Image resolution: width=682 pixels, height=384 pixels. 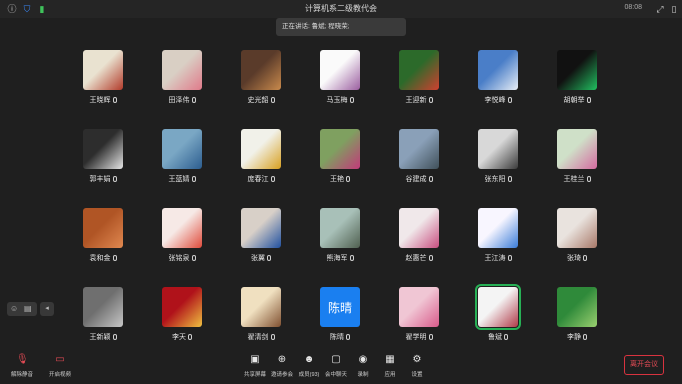 What do you see at coordinates (258, 337) in the screenshot?
I see `participant-name-text: 翟清剑` at bounding box center [258, 337].